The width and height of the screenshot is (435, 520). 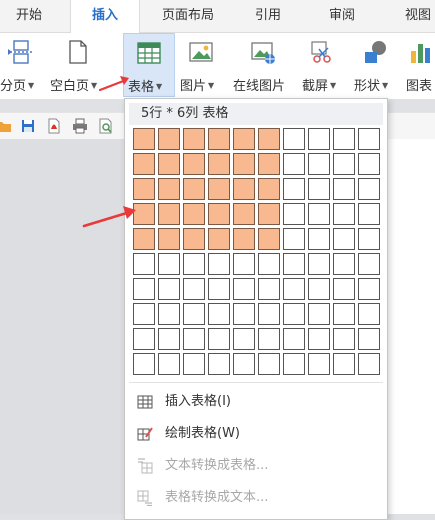 I want to click on table-button: 表格 ▼, so click(x=149, y=65).